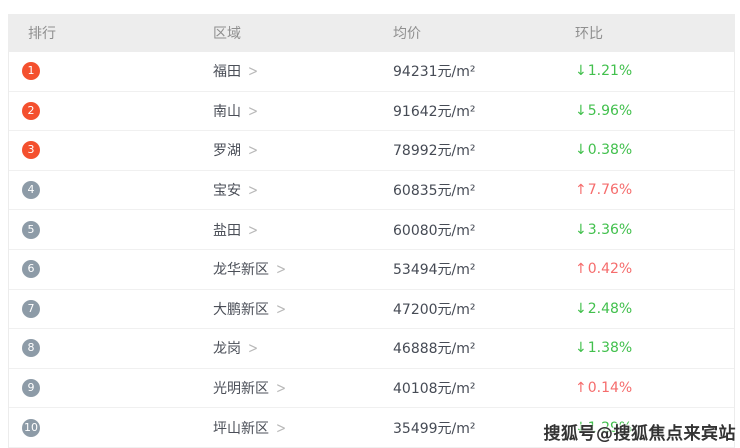  I want to click on area-label: 南山, so click(227, 111).